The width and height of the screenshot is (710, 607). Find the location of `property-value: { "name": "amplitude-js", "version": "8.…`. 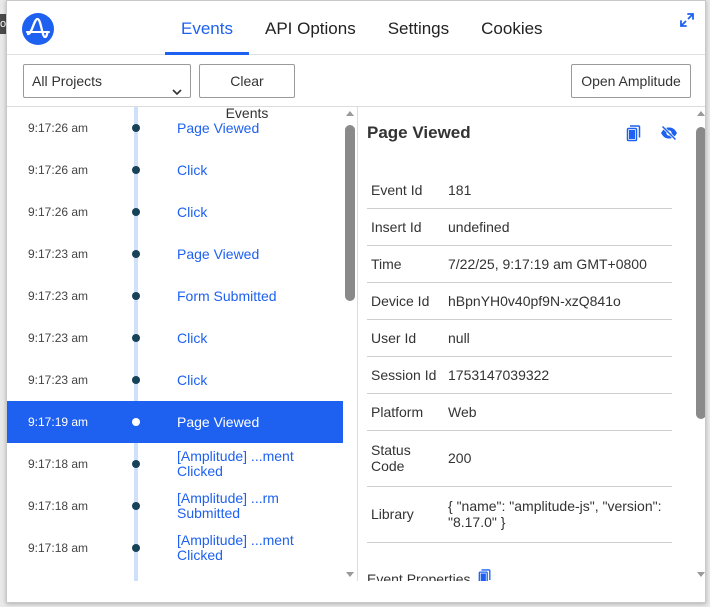

property-value: { "name": "amplitude-js", "version": "8.… is located at coordinates (558, 514).